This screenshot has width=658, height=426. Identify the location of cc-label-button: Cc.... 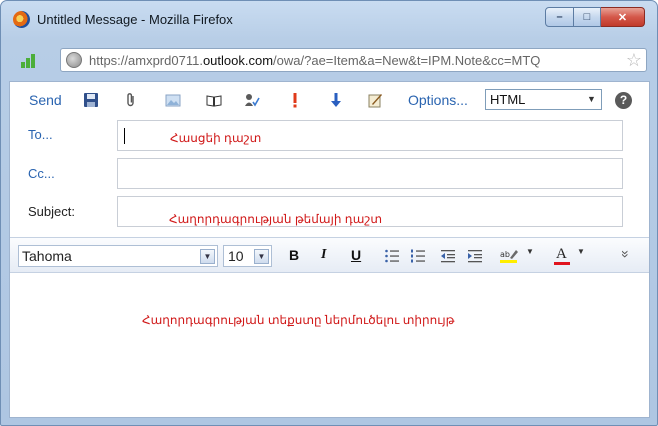
(41, 173).